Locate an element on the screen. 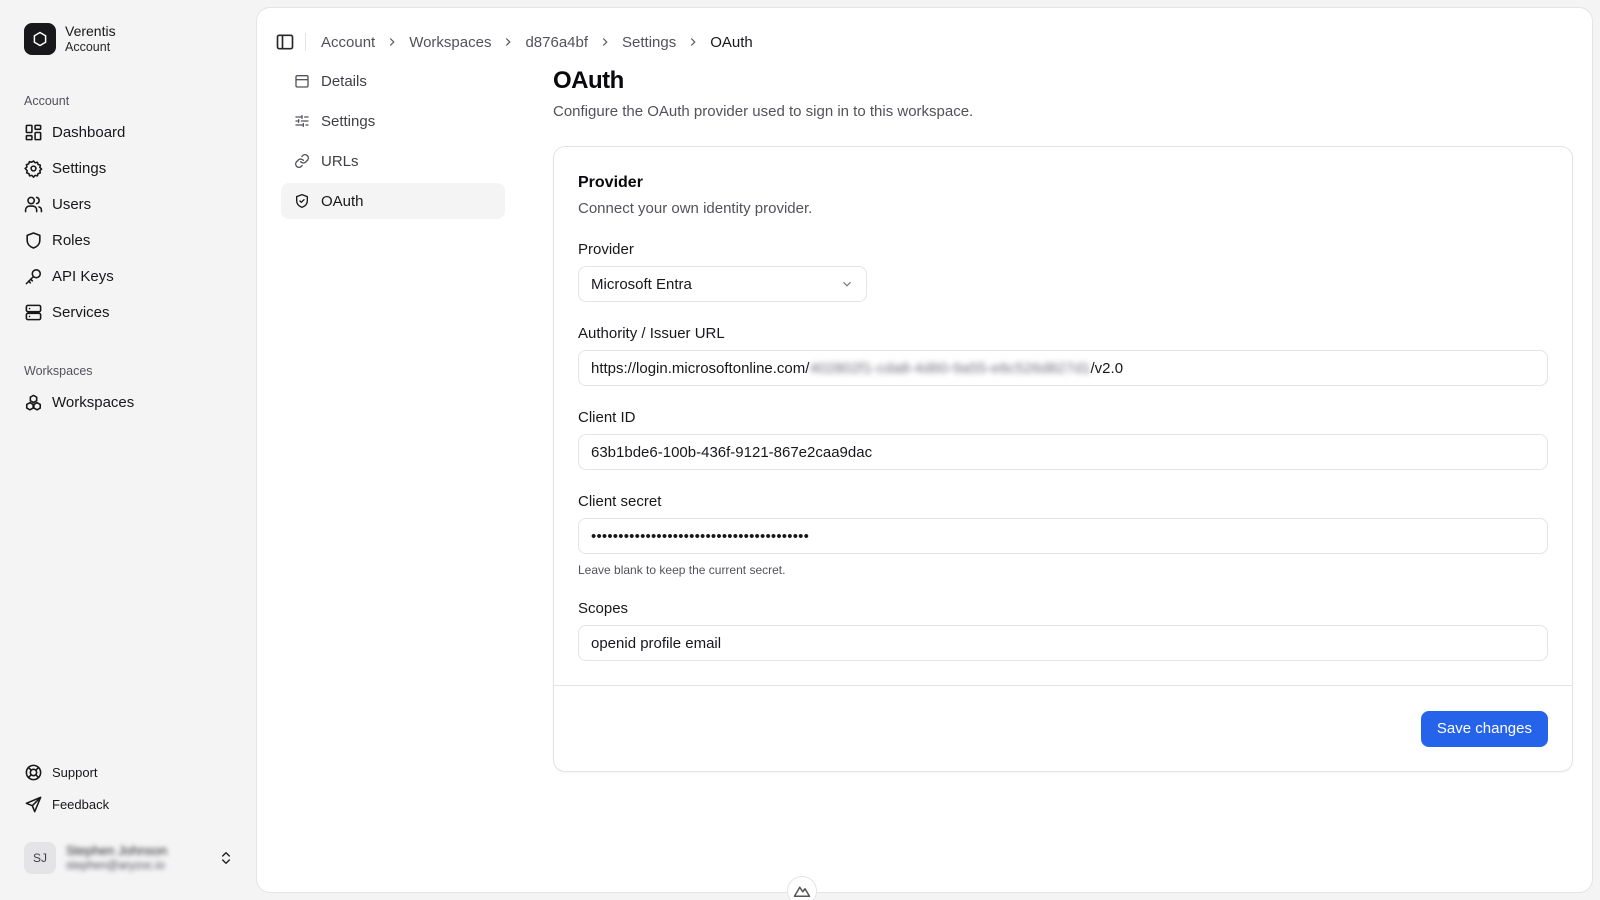 Image resolution: width=1600 pixels, height=900 pixels. brand: Verentis Account is located at coordinates (128, 39).